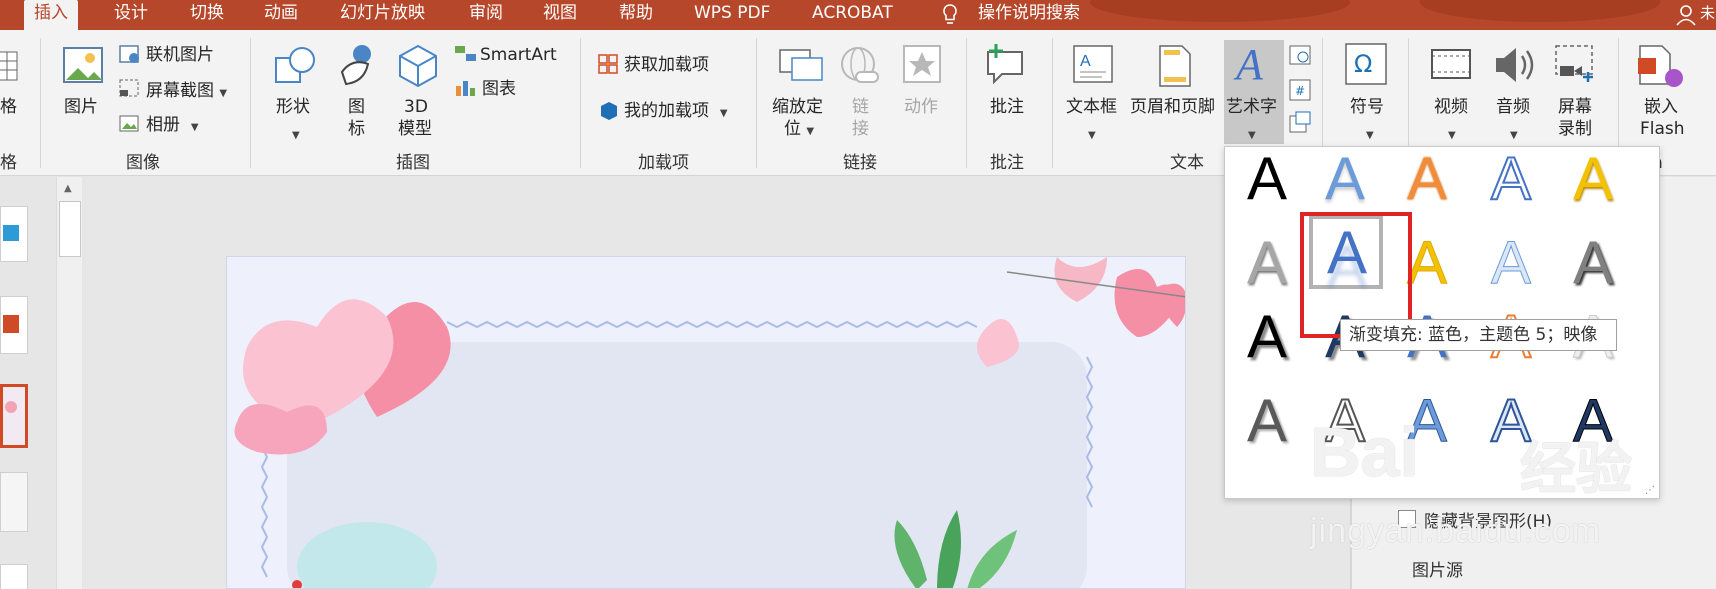 The width and height of the screenshot is (1716, 589). I want to click on tell-me-search: 操作说明搜索, so click(1029, 15).